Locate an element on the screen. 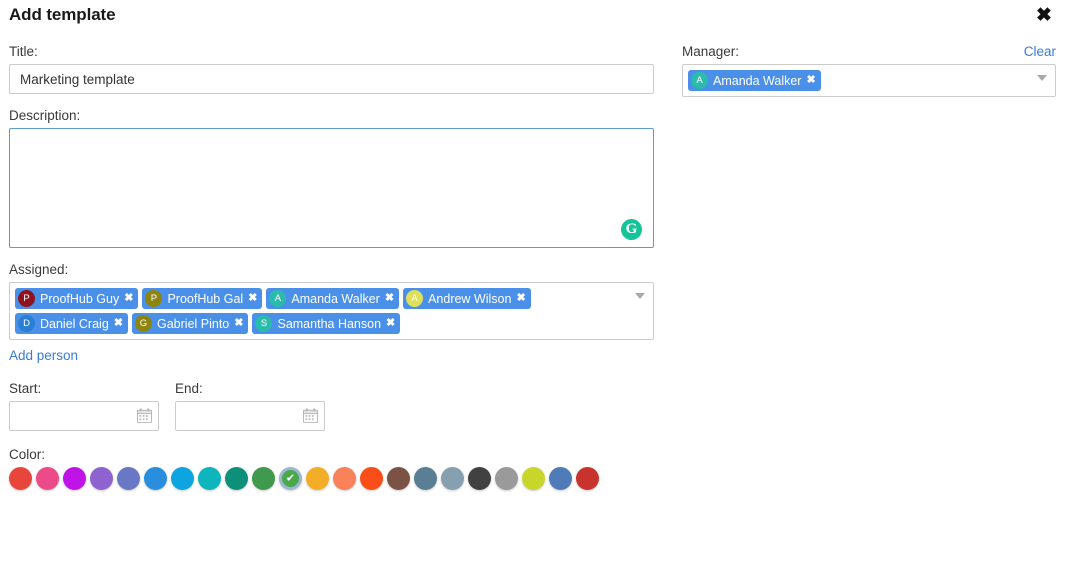 This screenshot has height=562, width=1065. person-chip: P ProofHub Guy ✖ is located at coordinates (77, 298).